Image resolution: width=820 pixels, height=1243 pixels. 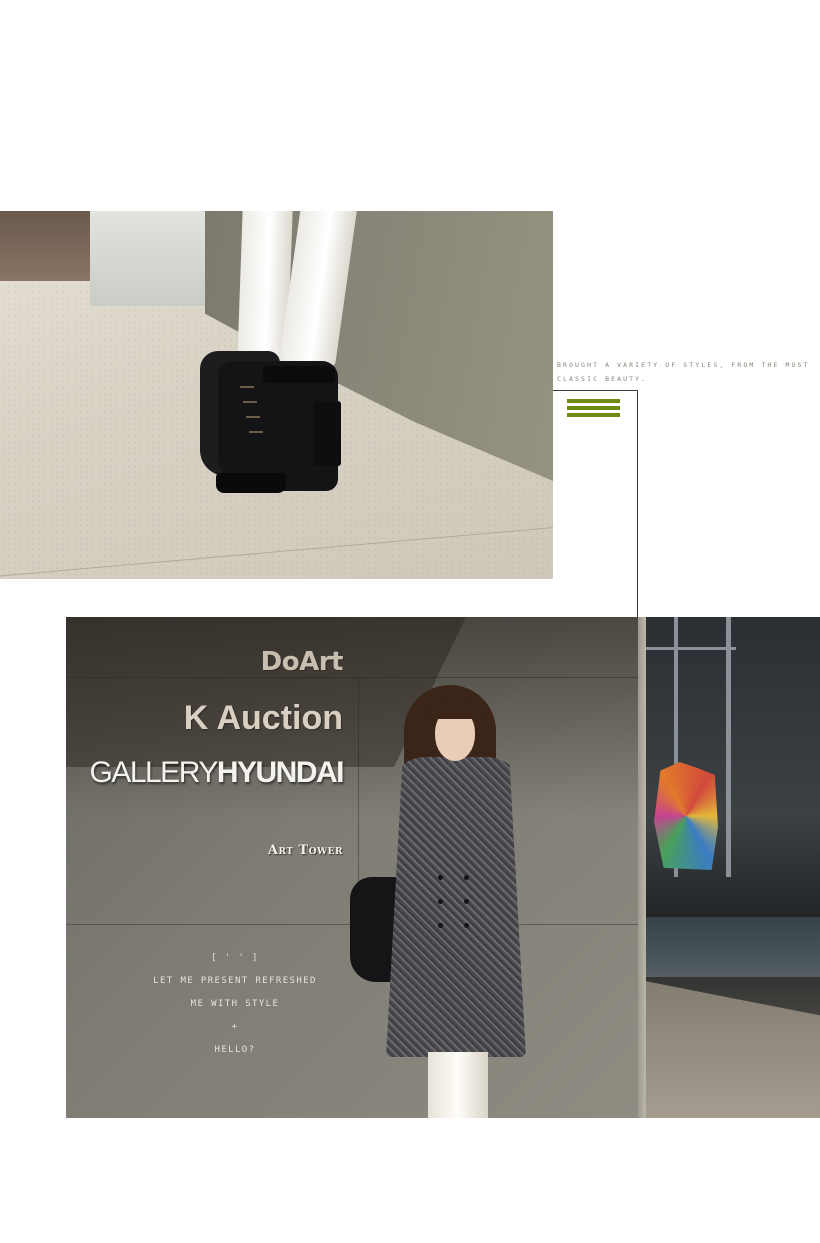 I want to click on poem-plus: +, so click(x=235, y=1027).